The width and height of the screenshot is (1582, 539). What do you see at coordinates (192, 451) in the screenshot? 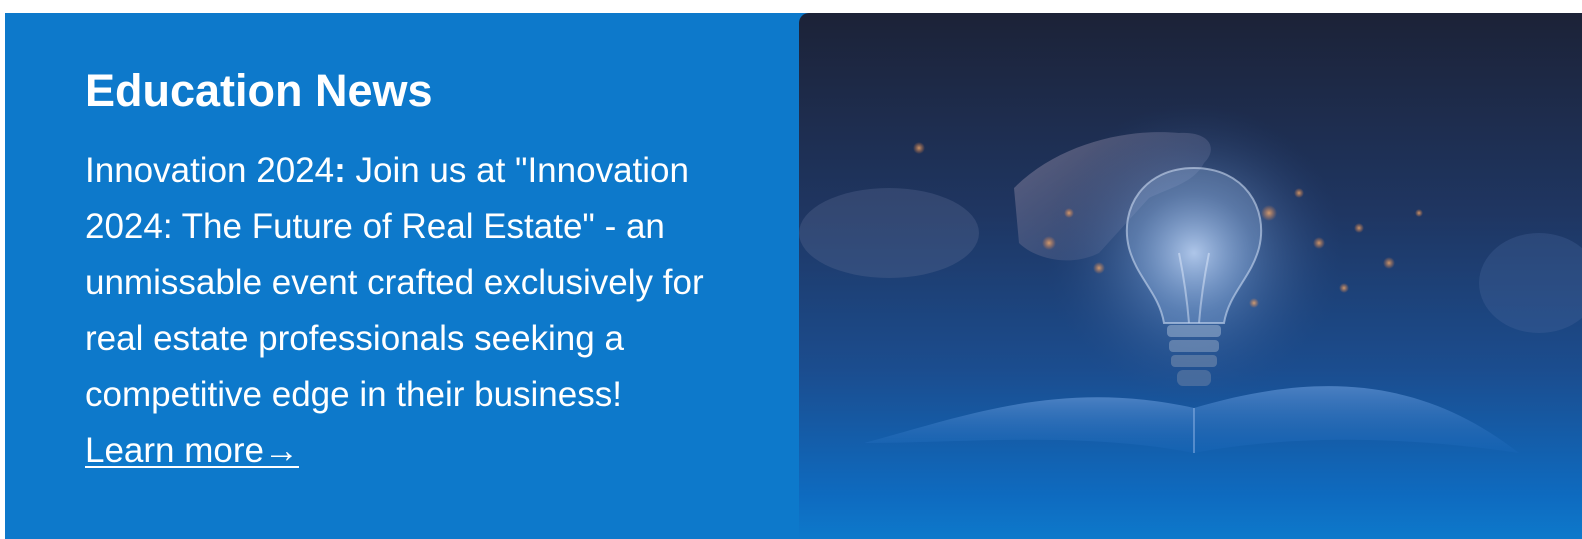
I see `learn-more-link: Learn more→` at bounding box center [192, 451].